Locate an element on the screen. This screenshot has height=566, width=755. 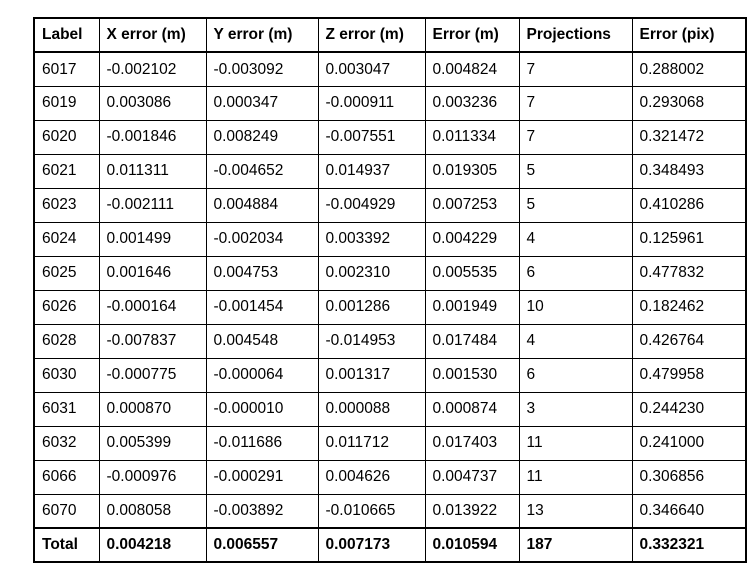
cell-z-error: -0.010665 is located at coordinates (371, 511).